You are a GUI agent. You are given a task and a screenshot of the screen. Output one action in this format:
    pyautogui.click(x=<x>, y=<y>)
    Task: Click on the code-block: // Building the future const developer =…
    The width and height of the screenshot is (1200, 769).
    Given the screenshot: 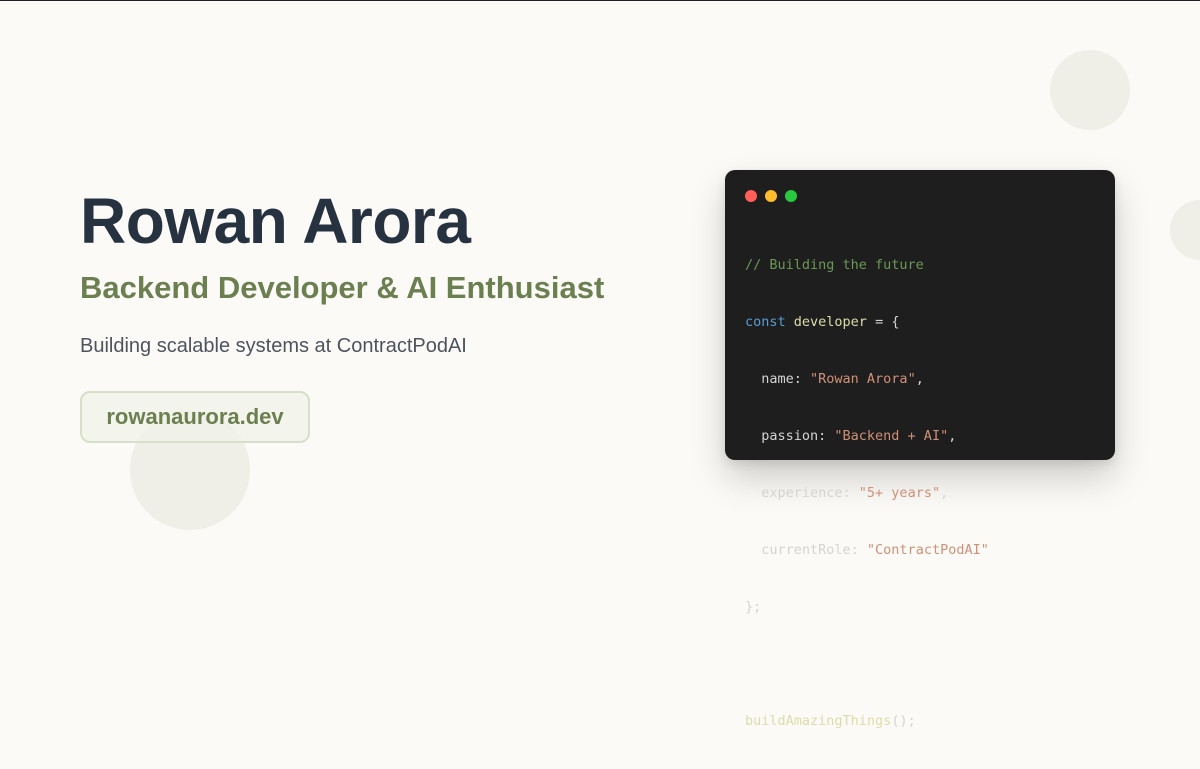 What is the action you would take?
    pyautogui.click(x=867, y=493)
    